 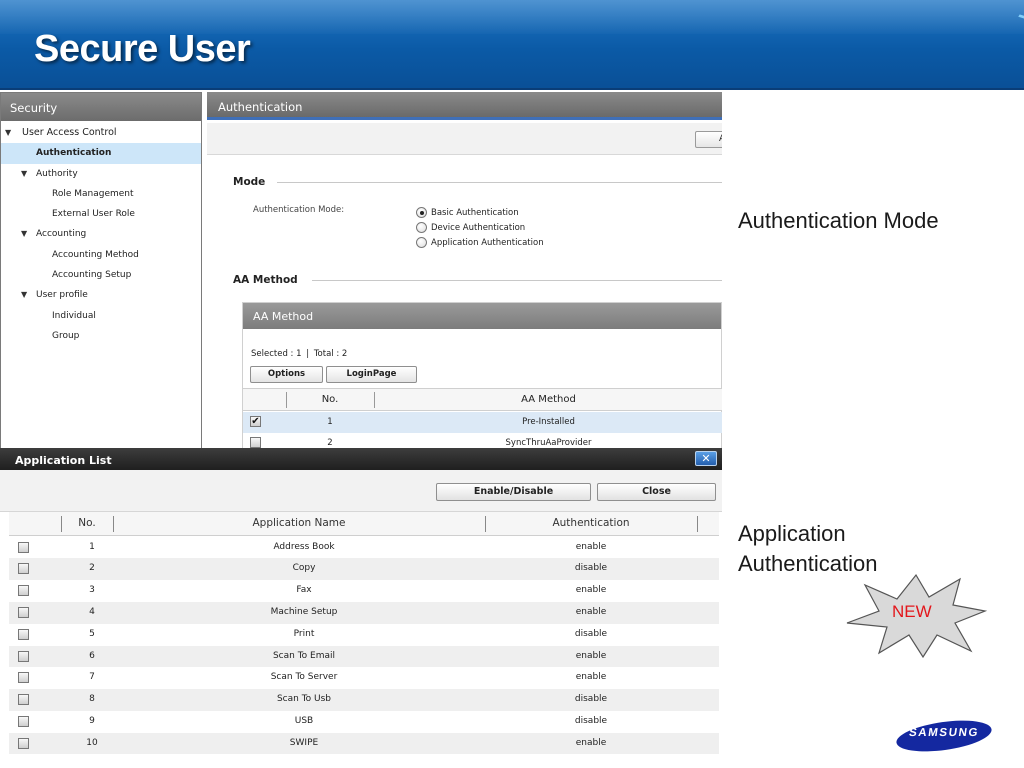 I want to click on table-row: 2 Copy disable, so click(x=364, y=569).